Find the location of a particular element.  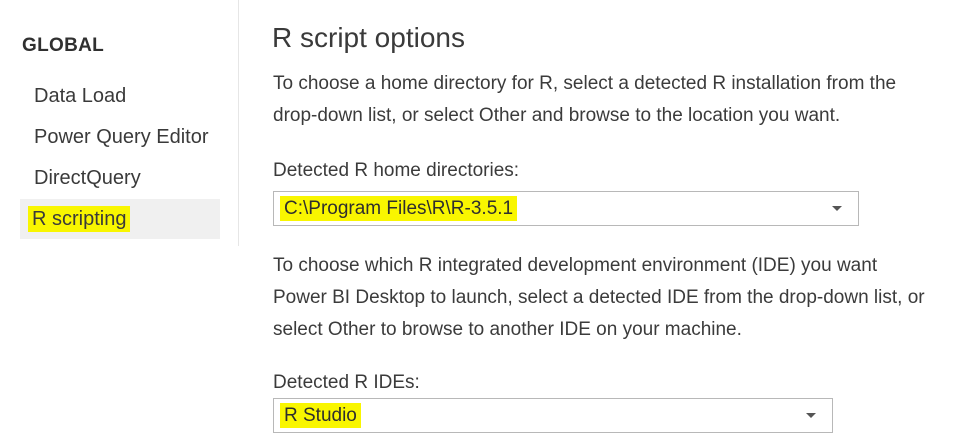

sidebar-heading-global: GLOBAL is located at coordinates (63, 45).